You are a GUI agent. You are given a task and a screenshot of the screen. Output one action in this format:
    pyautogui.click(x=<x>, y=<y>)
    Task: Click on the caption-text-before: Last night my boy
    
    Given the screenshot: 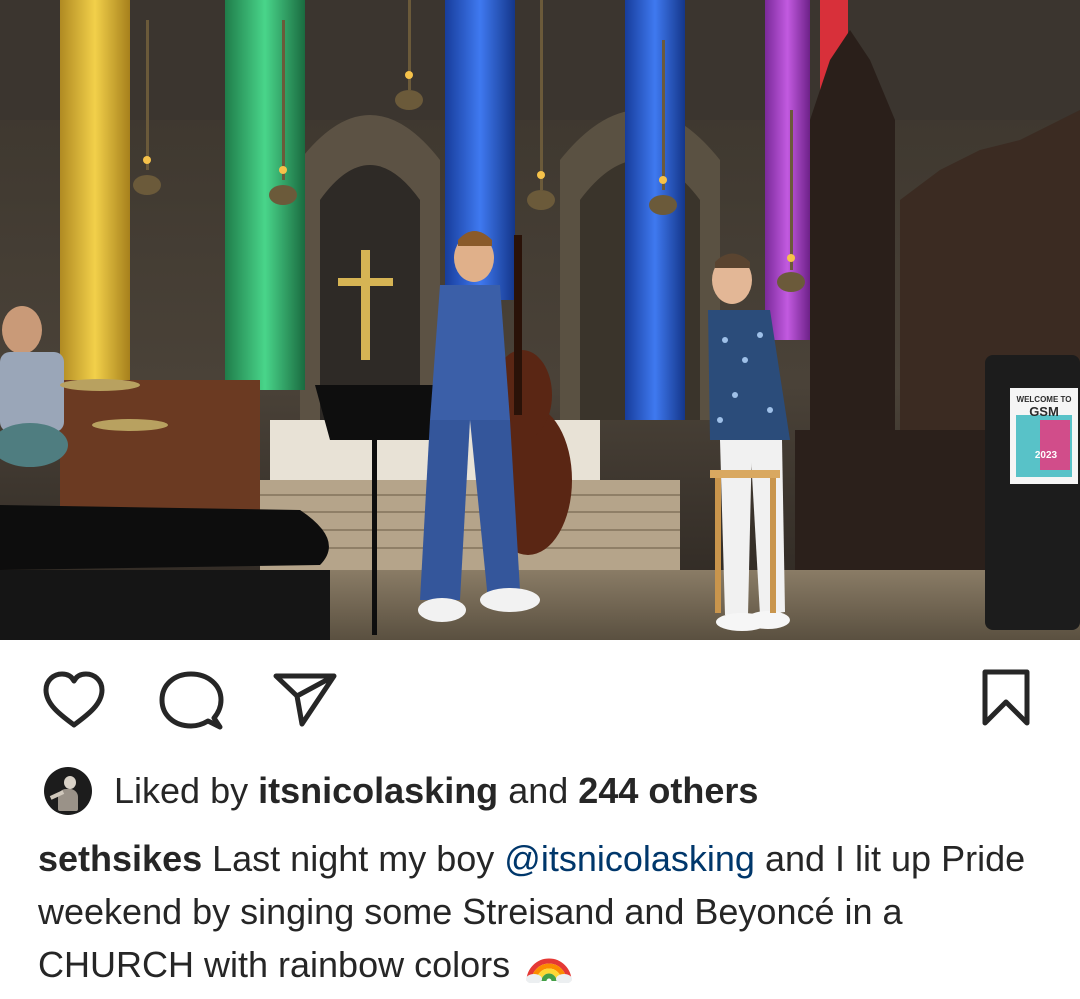 What is the action you would take?
    pyautogui.click(x=353, y=858)
    